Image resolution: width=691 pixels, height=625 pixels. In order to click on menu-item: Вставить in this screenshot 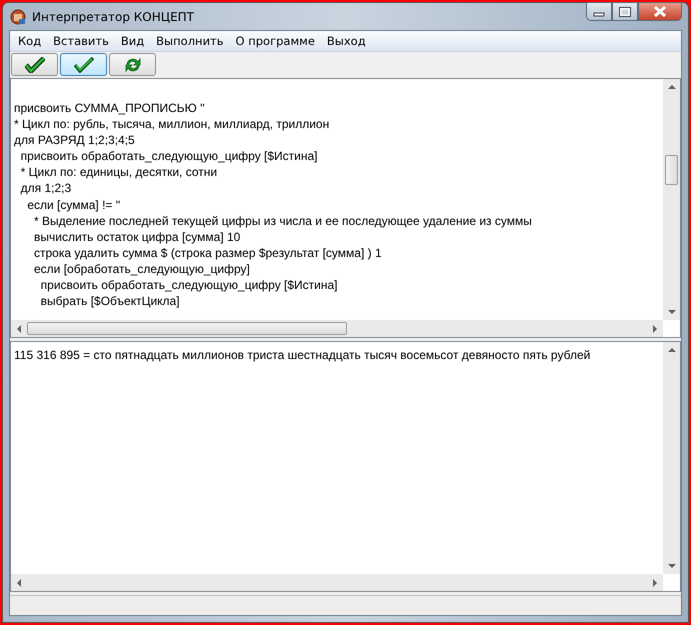, I will do `click(81, 41)`.